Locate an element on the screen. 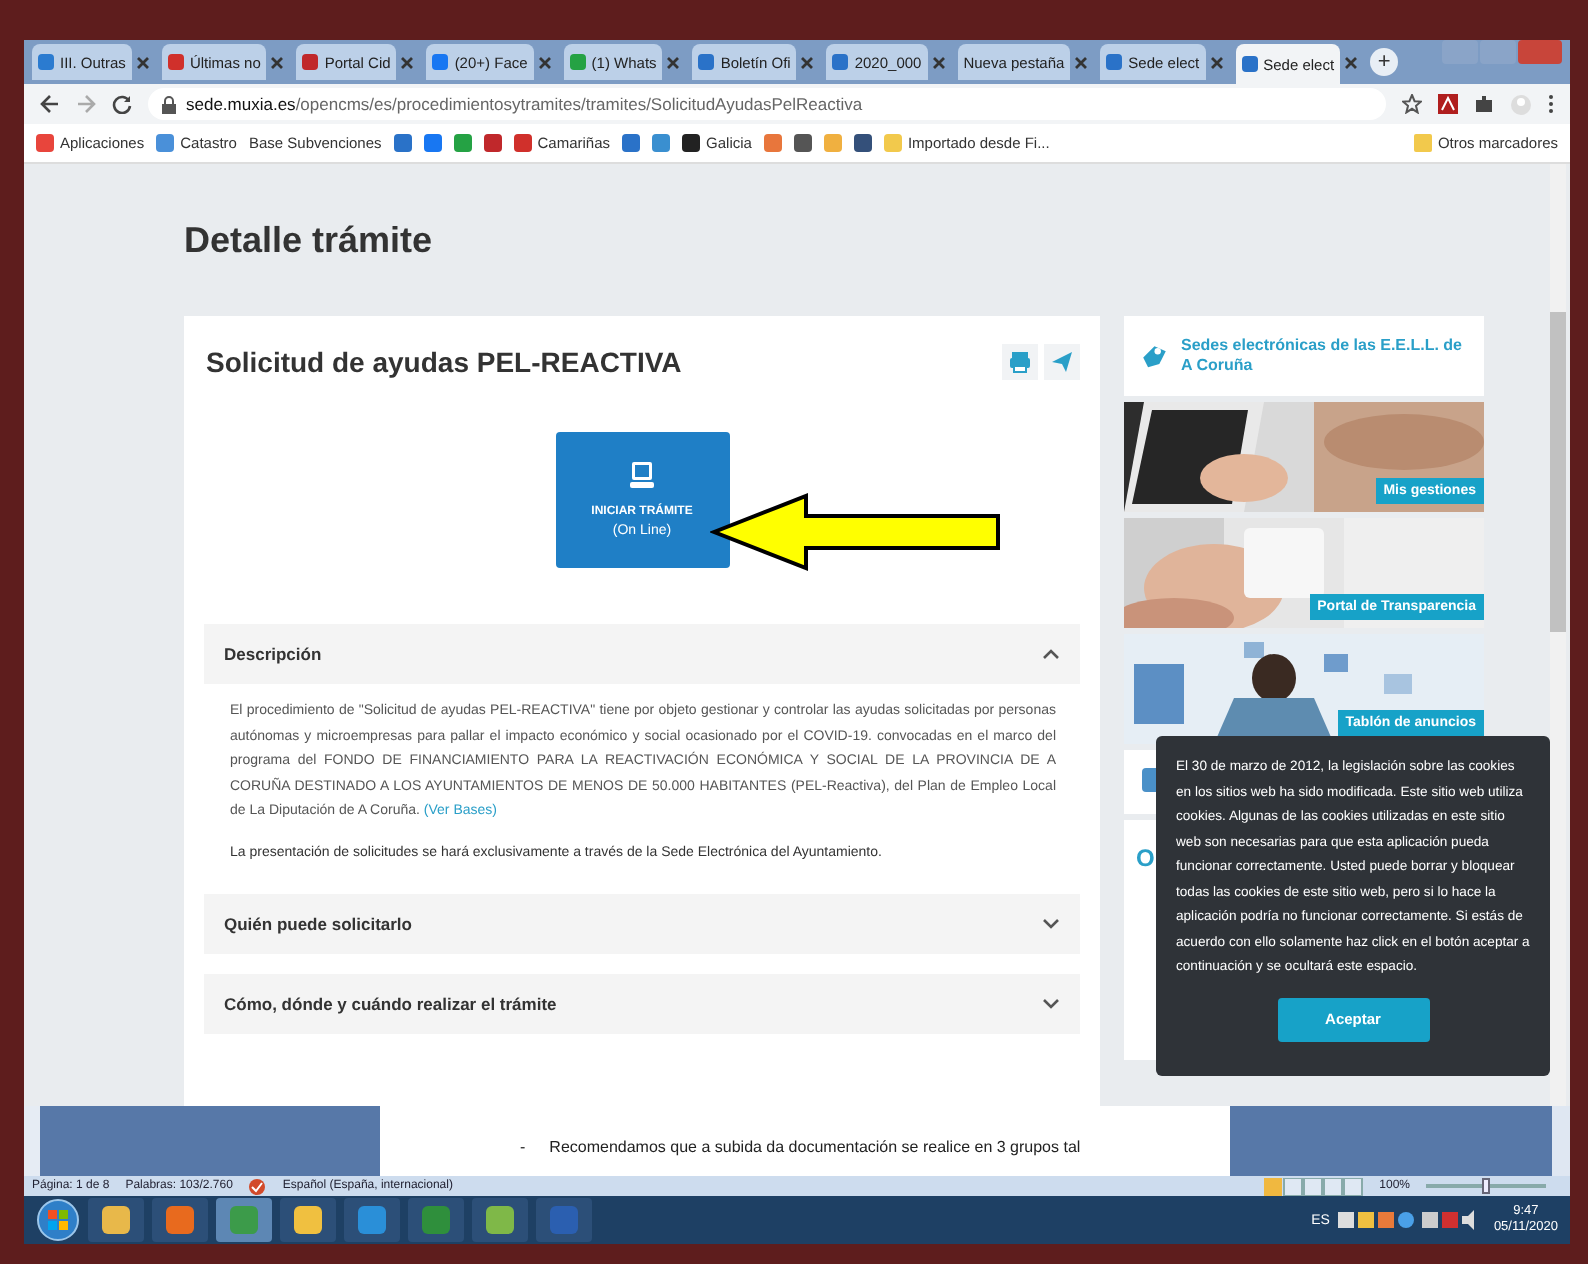  folder-icon is located at coordinates (1422, 143).